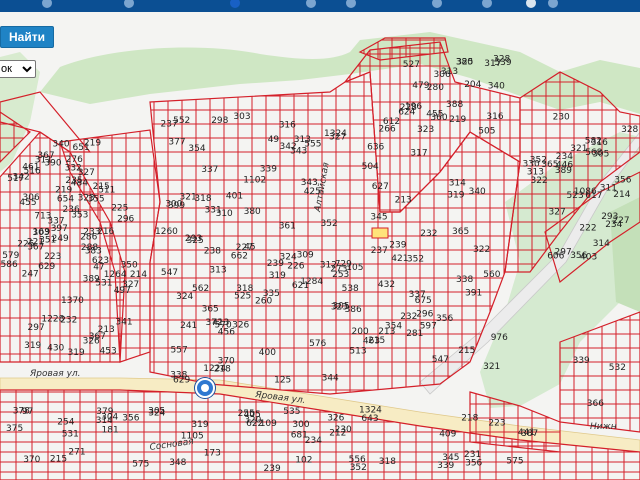 The width and height of the screenshot is (640, 480). I want to click on parcel-number: 318, so click(244, 289).